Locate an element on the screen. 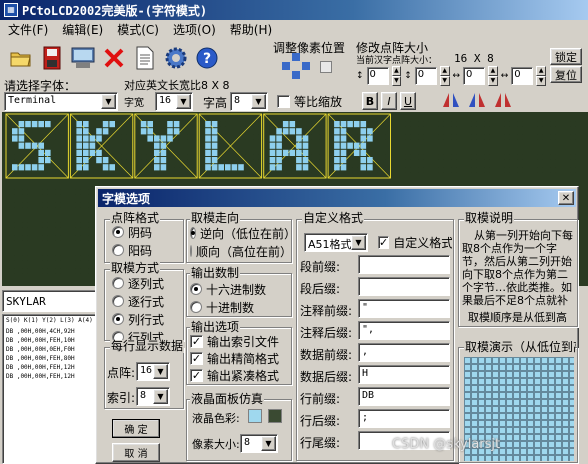 This screenshot has width=588, height=464. bold-button: B is located at coordinates (370, 101).